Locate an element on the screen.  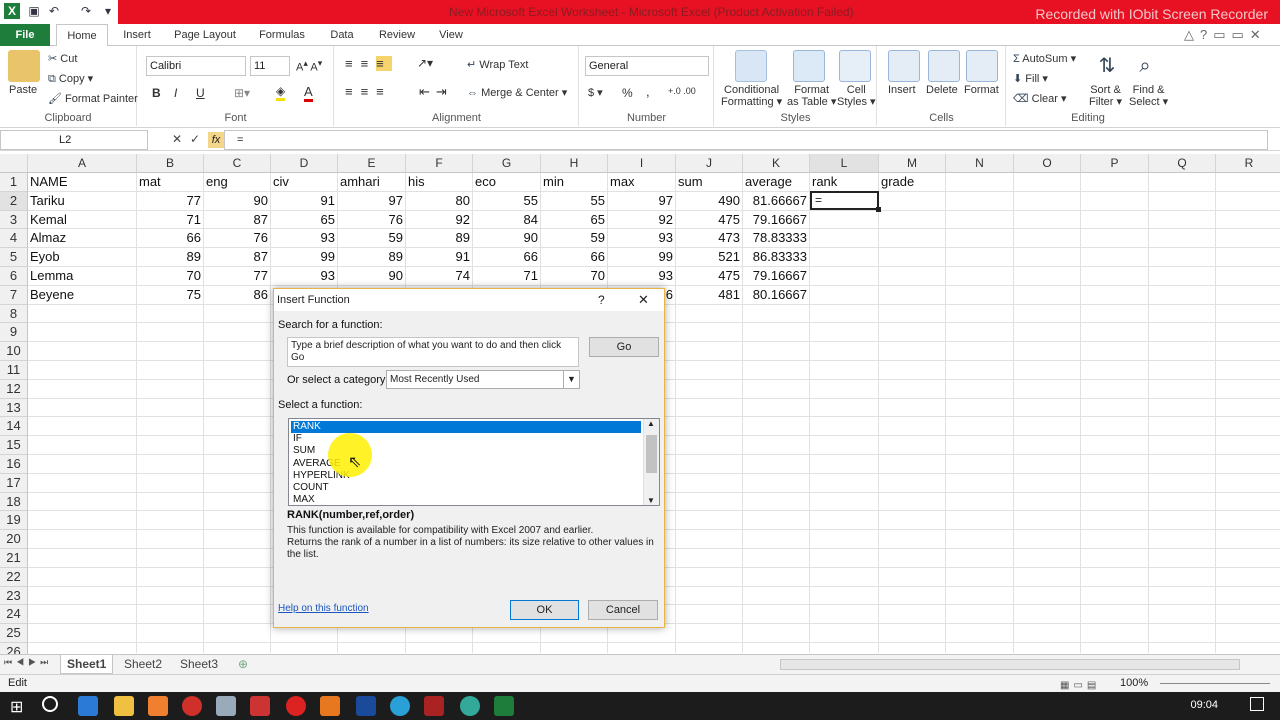
comma-button: , is located at coordinates (648, 91).